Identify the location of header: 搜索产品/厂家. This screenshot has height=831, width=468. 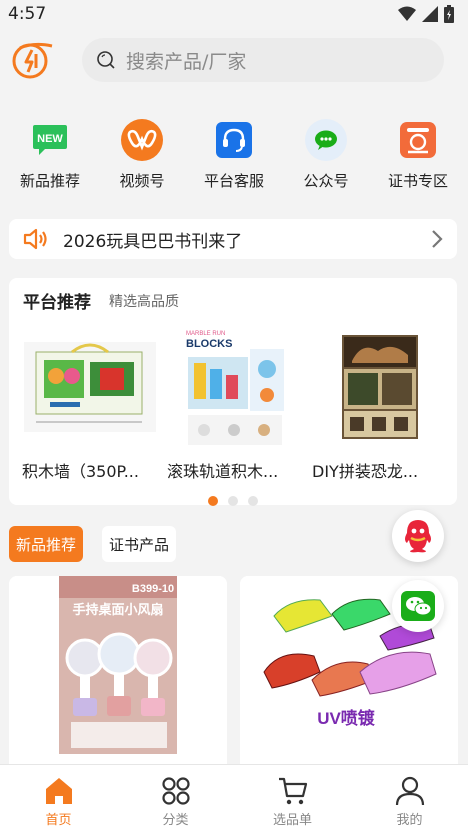
(234, 60).